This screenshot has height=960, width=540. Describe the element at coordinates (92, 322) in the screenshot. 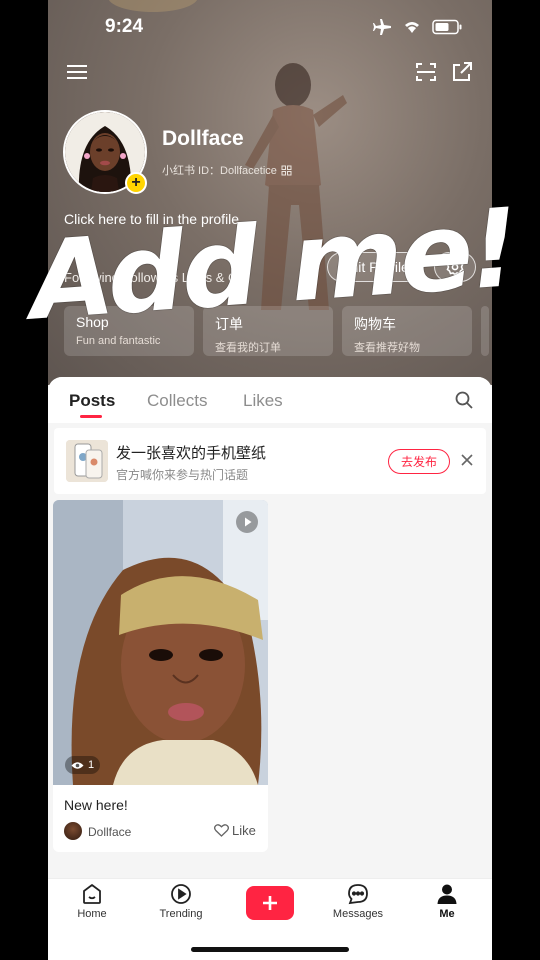

I see `feature-card-title: Shop` at that location.